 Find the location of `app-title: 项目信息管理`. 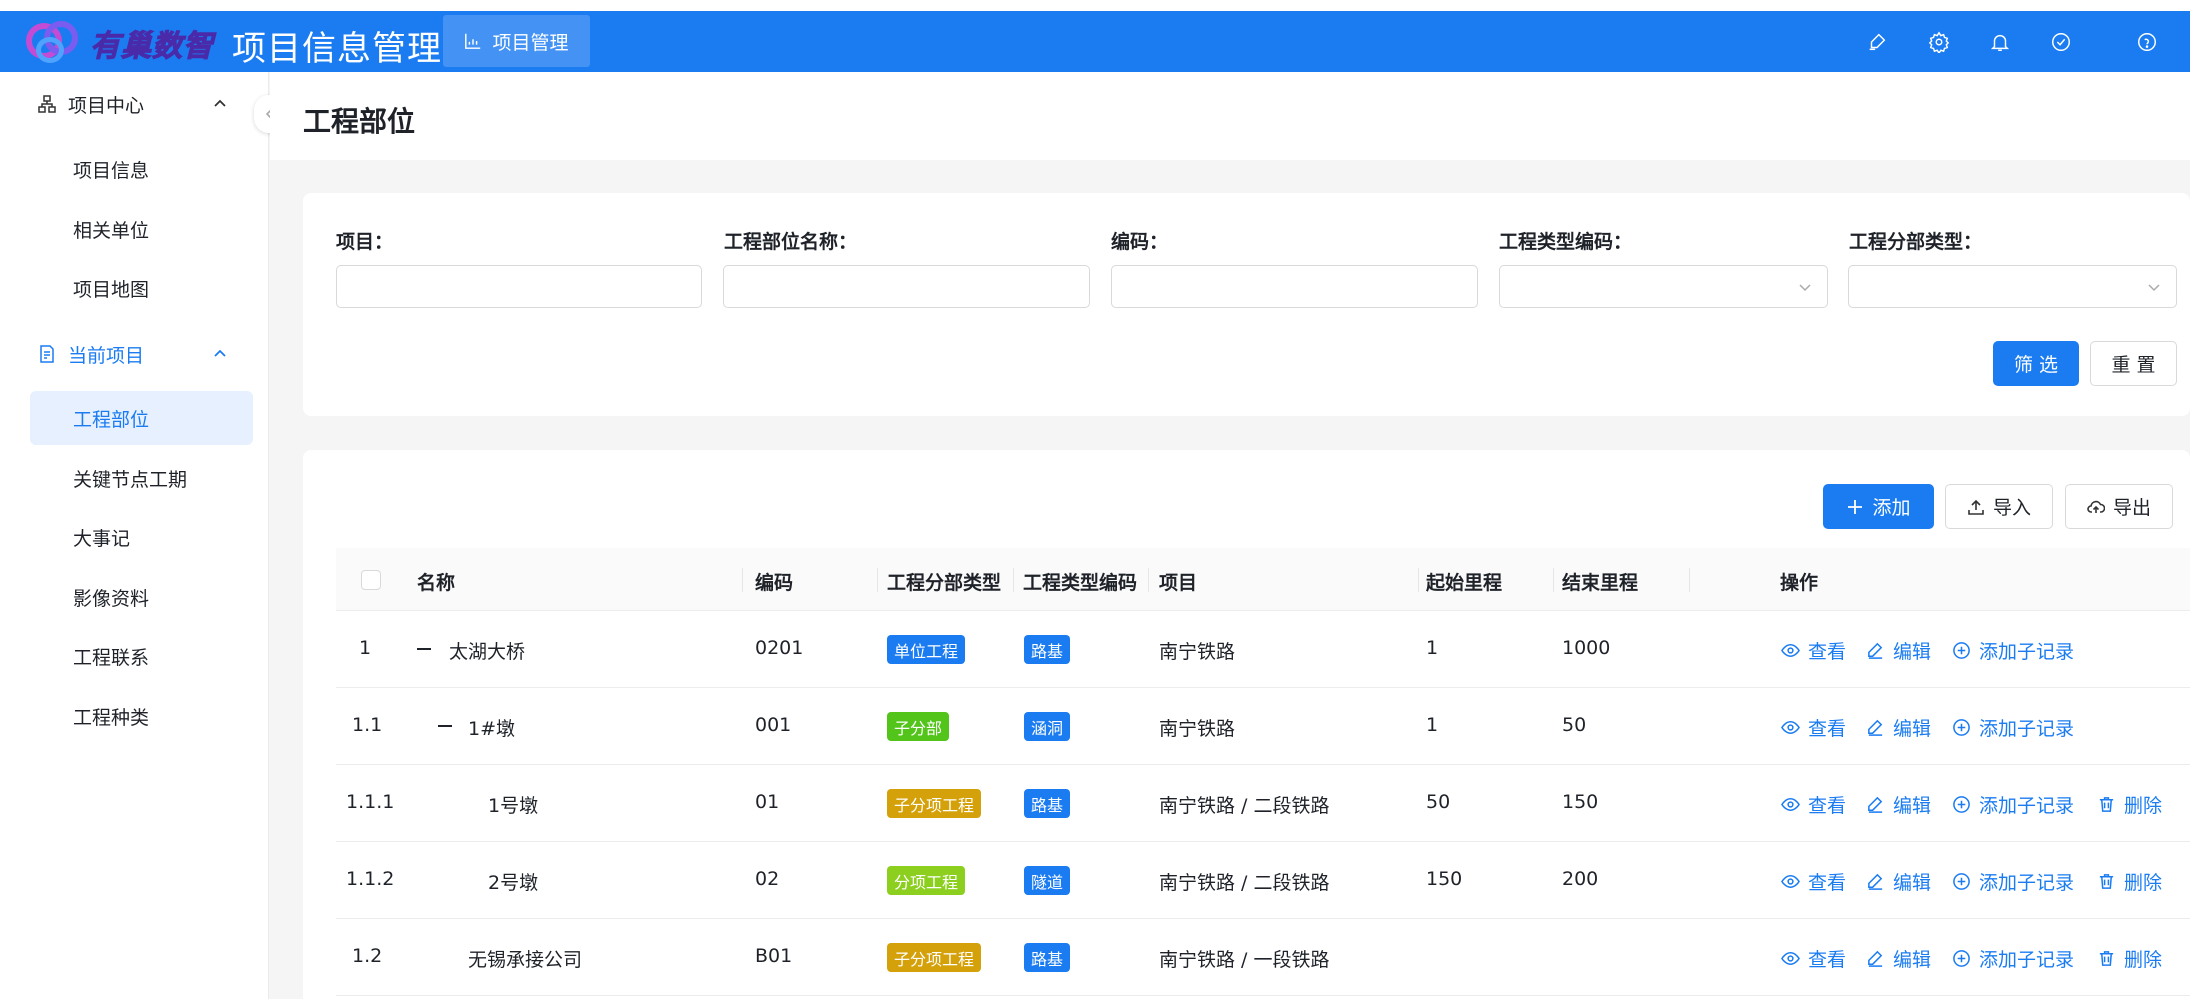

app-title: 项目信息管理 is located at coordinates (337, 49).